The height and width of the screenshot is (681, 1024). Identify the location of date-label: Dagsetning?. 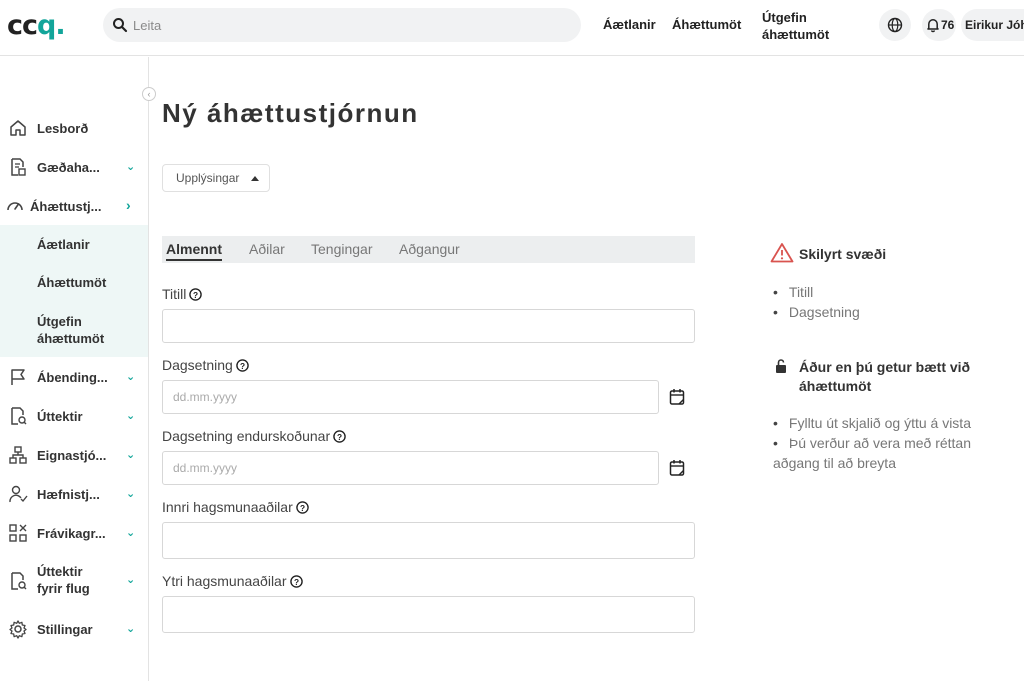
(205, 365).